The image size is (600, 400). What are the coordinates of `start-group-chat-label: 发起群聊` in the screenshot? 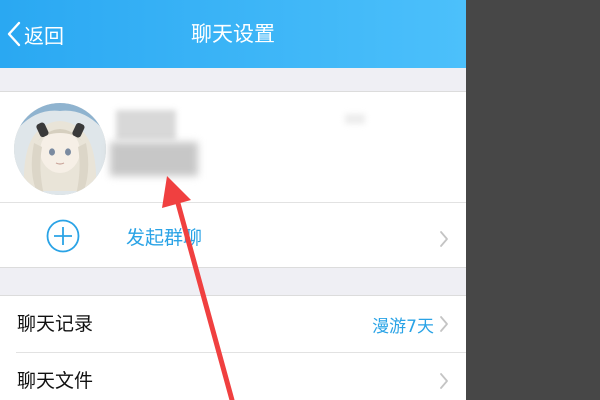 It's located at (164, 238).